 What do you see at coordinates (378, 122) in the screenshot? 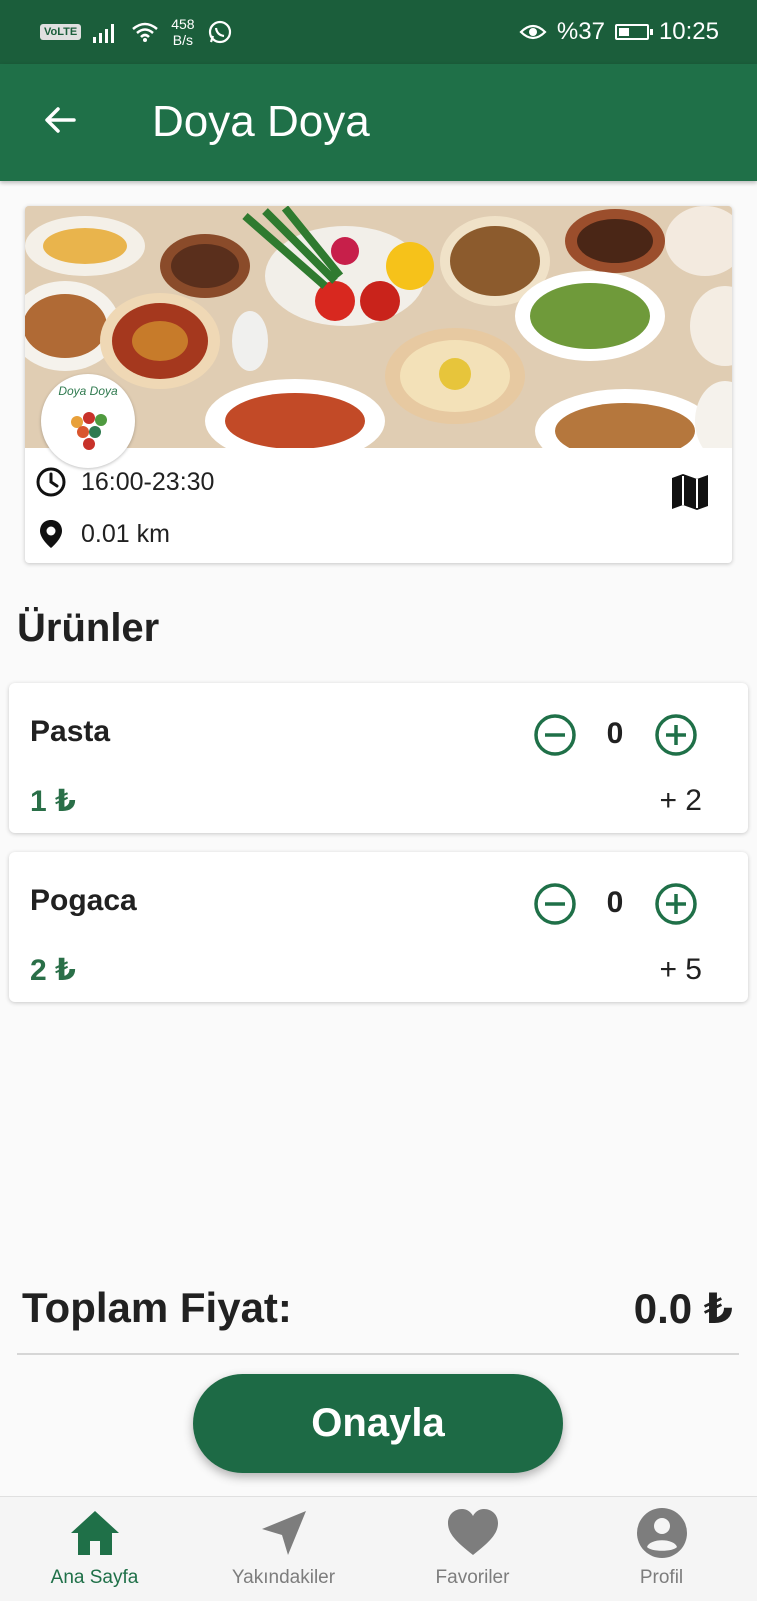
I see `app-bar: Doya Doya` at bounding box center [378, 122].